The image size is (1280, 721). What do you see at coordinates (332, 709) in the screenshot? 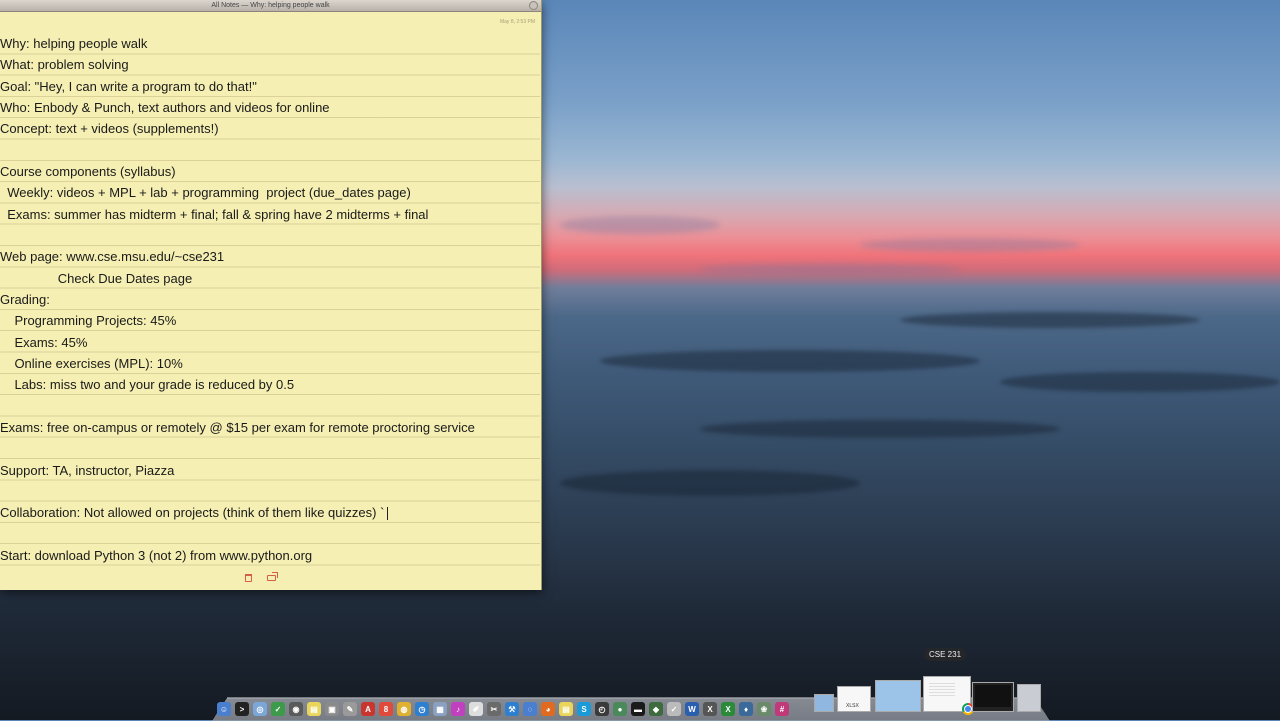
I see `preview-icon: ▣` at bounding box center [332, 709].